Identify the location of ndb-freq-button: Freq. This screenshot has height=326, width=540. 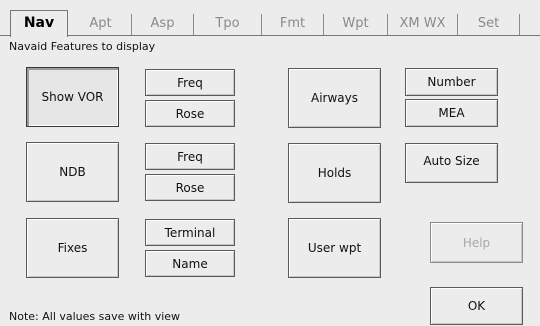
(190, 156).